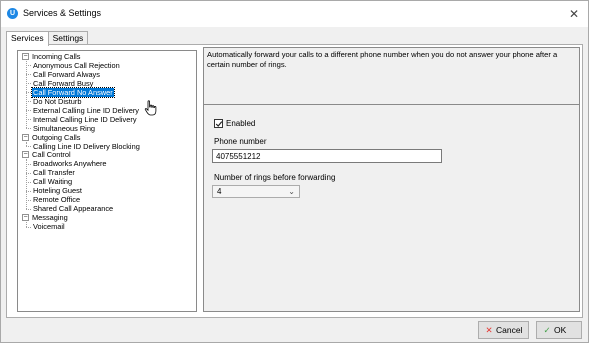  I want to click on tree-item-label: Broadworks Anywhere, so click(70, 164).